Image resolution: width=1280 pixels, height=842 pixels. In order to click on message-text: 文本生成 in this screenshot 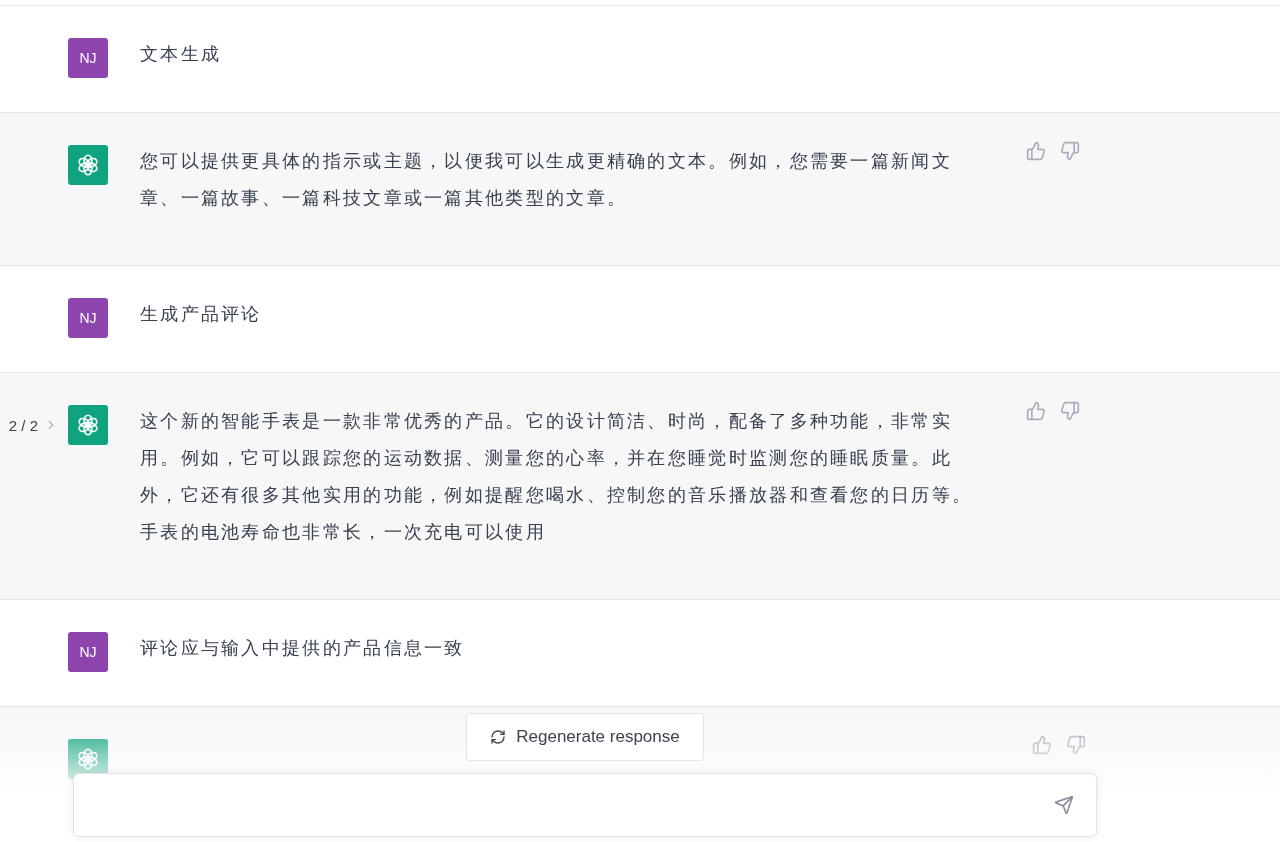, I will do `click(181, 54)`.